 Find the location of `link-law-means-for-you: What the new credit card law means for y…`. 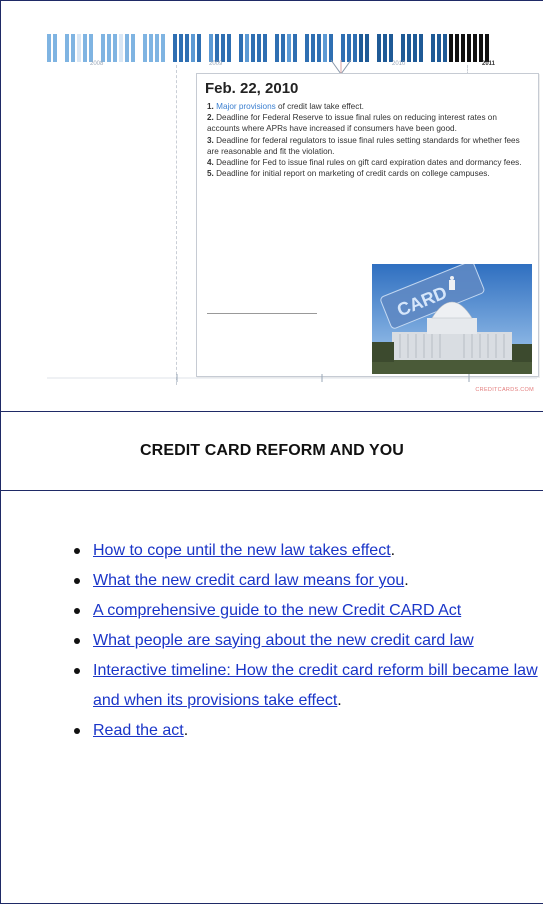

link-law-means-for-you: What the new credit card law means for y… is located at coordinates (248, 580).